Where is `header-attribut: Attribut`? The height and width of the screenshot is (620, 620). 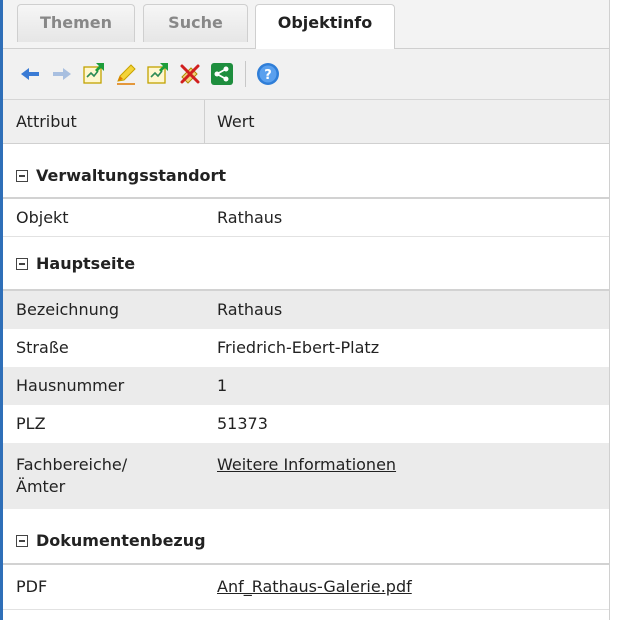 header-attribut: Attribut is located at coordinates (46, 121).